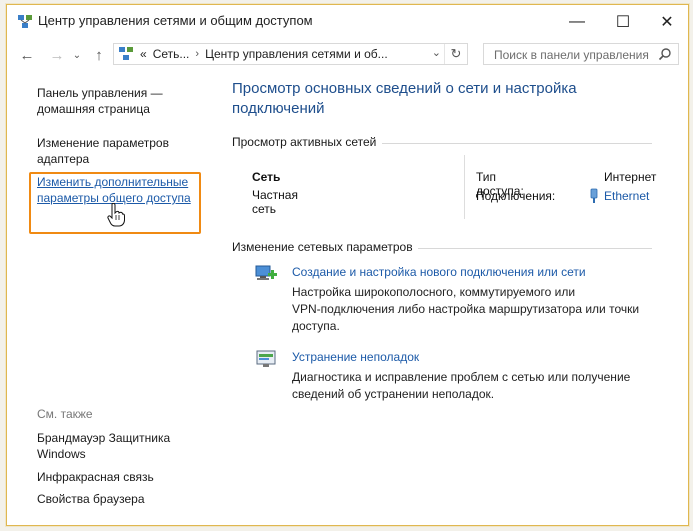 This screenshot has height=531, width=693. I want to click on description-line: доступа., so click(316, 326).